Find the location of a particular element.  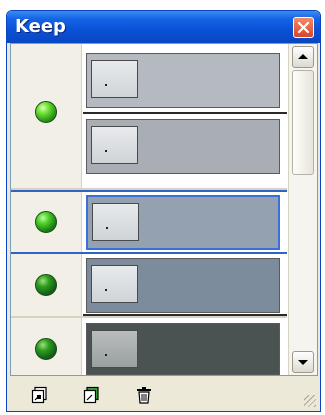

close-icon is located at coordinates (303, 27).